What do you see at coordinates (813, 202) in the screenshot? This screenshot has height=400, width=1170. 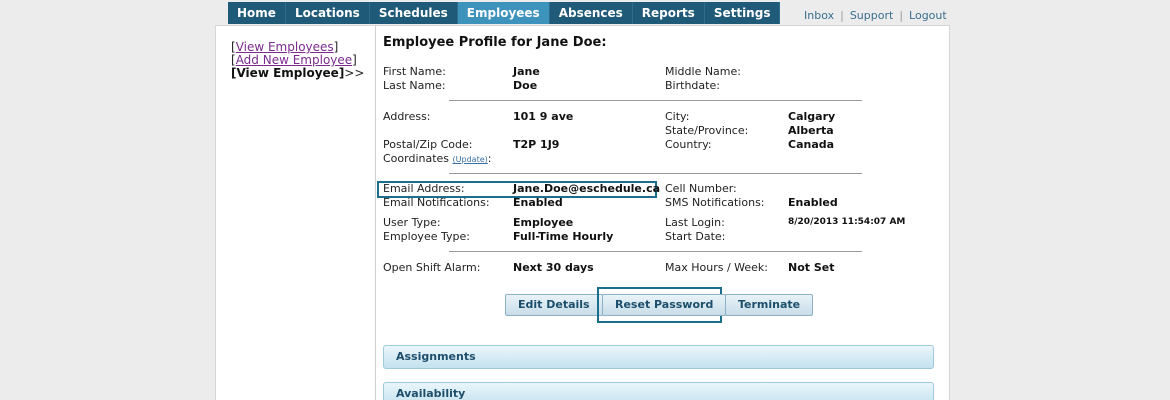 I see `sms-value: Enabled` at bounding box center [813, 202].